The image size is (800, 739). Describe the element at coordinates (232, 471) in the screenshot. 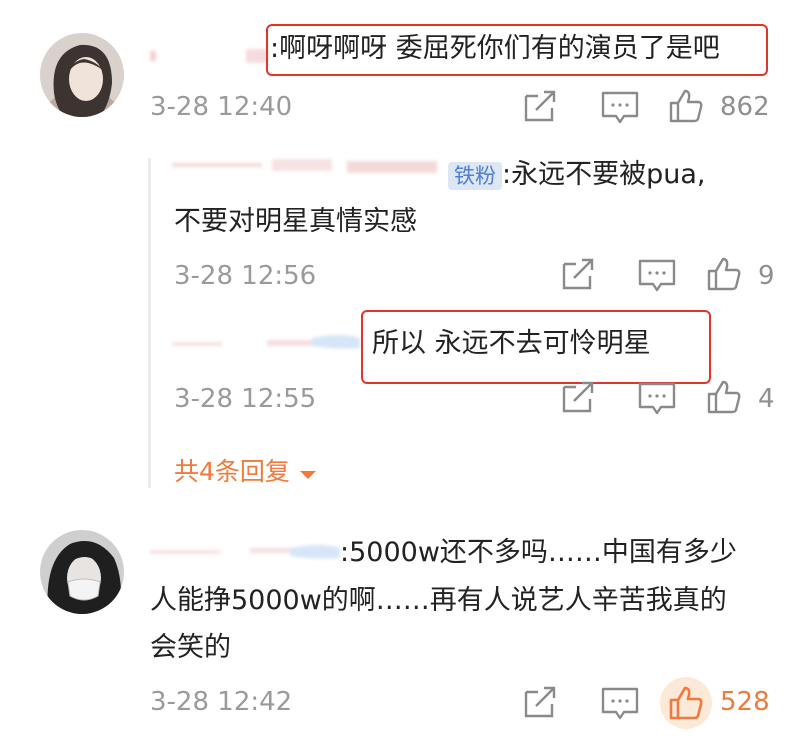

I see `more-replies-label: 共4条回复` at that location.